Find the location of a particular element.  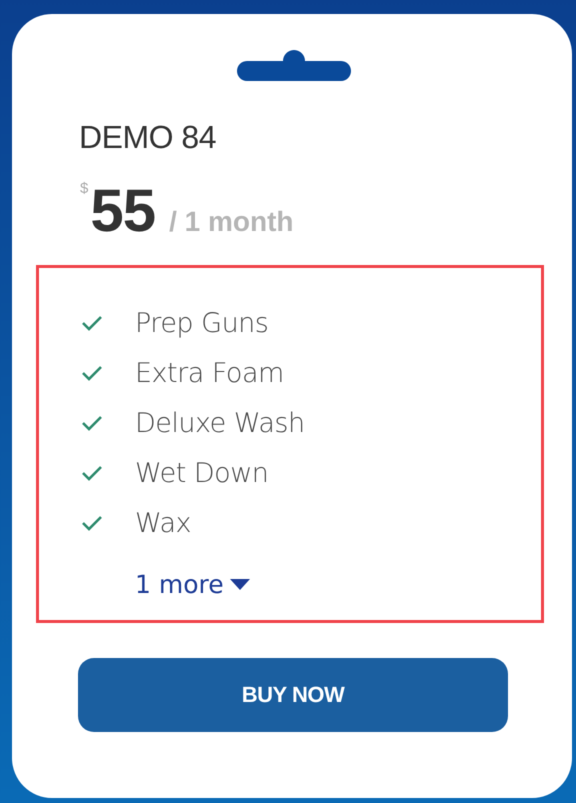

currency-symbol: $ is located at coordinates (84, 188).